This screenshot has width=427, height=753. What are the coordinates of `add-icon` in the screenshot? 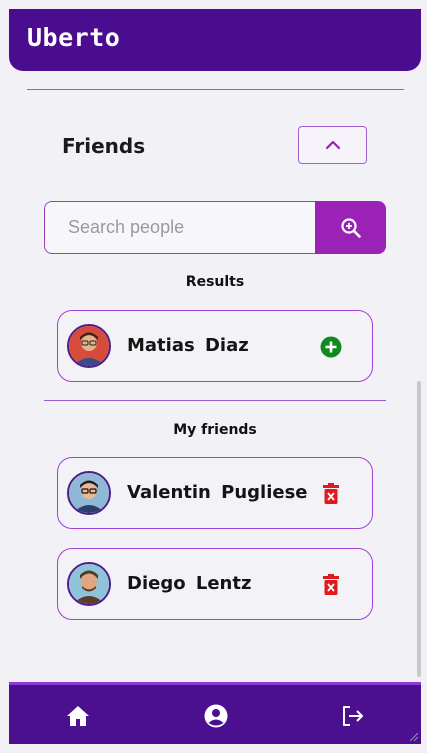 It's located at (331, 347).